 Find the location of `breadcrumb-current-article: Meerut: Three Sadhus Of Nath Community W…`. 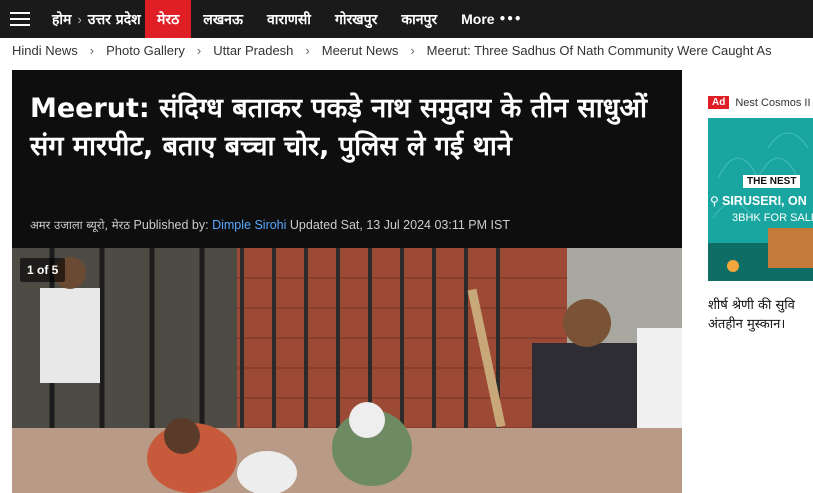

breadcrumb-current-article: Meerut: Three Sadhus Of Nath Community W… is located at coordinates (599, 50).